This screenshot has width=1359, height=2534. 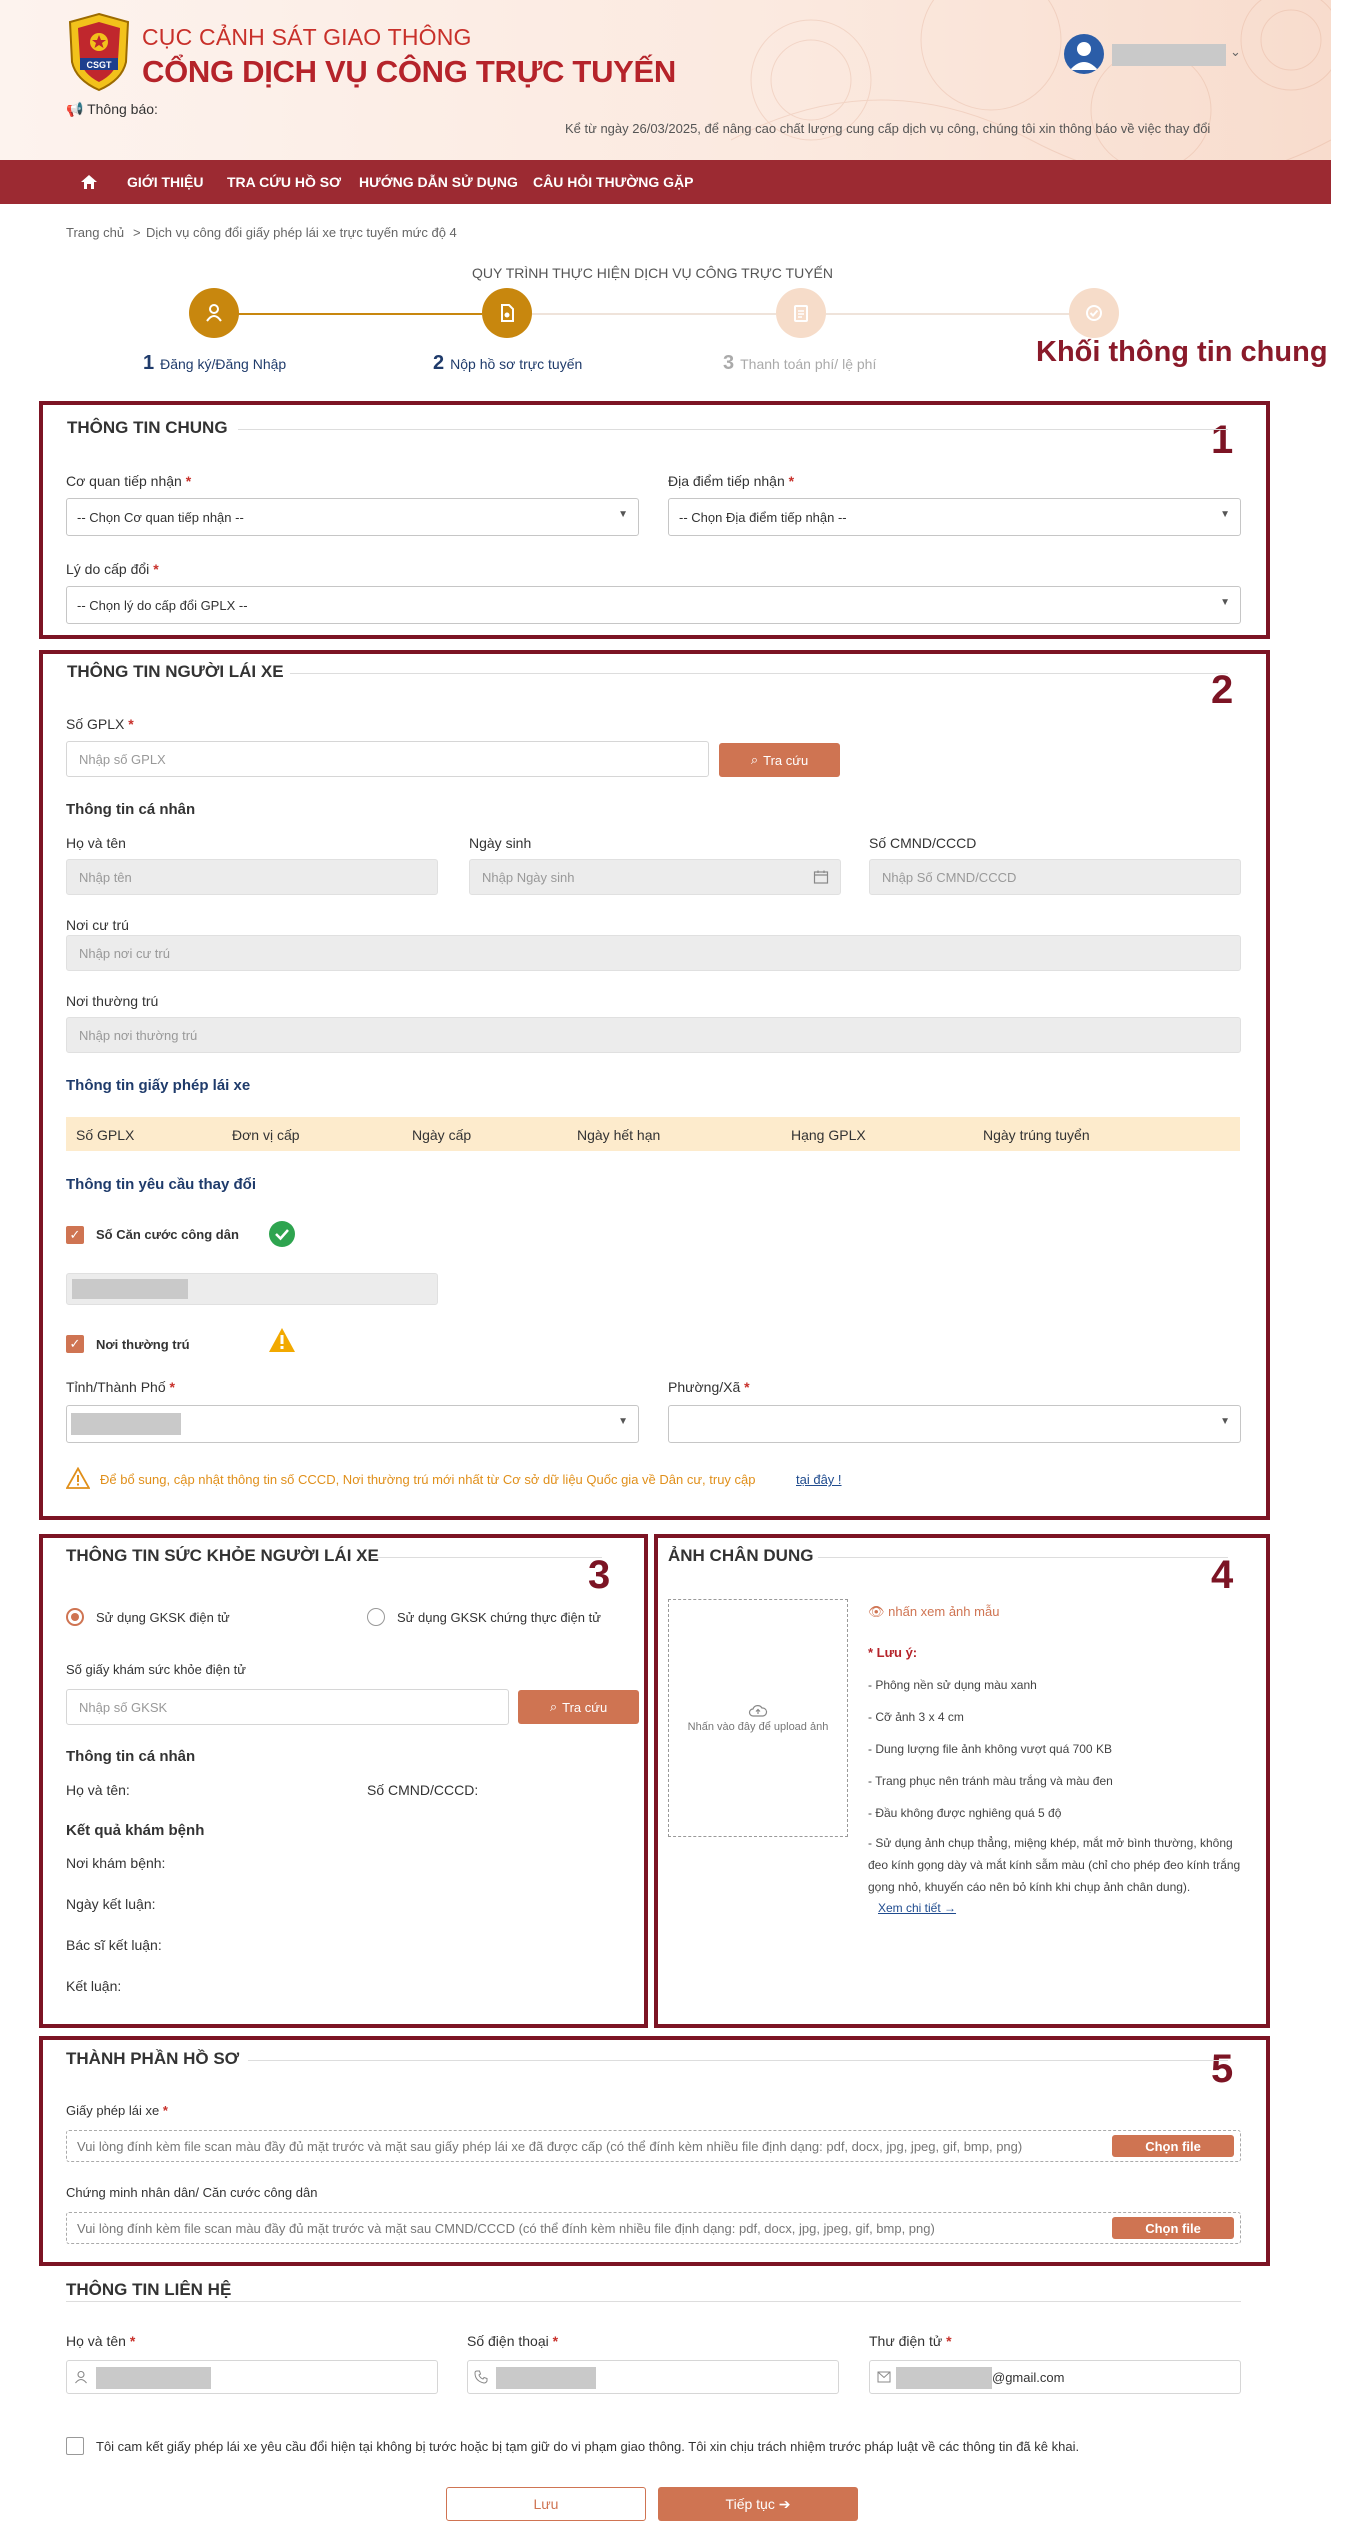 I want to click on residence-input: Nhập nơi cư trú, so click(x=653, y=953).